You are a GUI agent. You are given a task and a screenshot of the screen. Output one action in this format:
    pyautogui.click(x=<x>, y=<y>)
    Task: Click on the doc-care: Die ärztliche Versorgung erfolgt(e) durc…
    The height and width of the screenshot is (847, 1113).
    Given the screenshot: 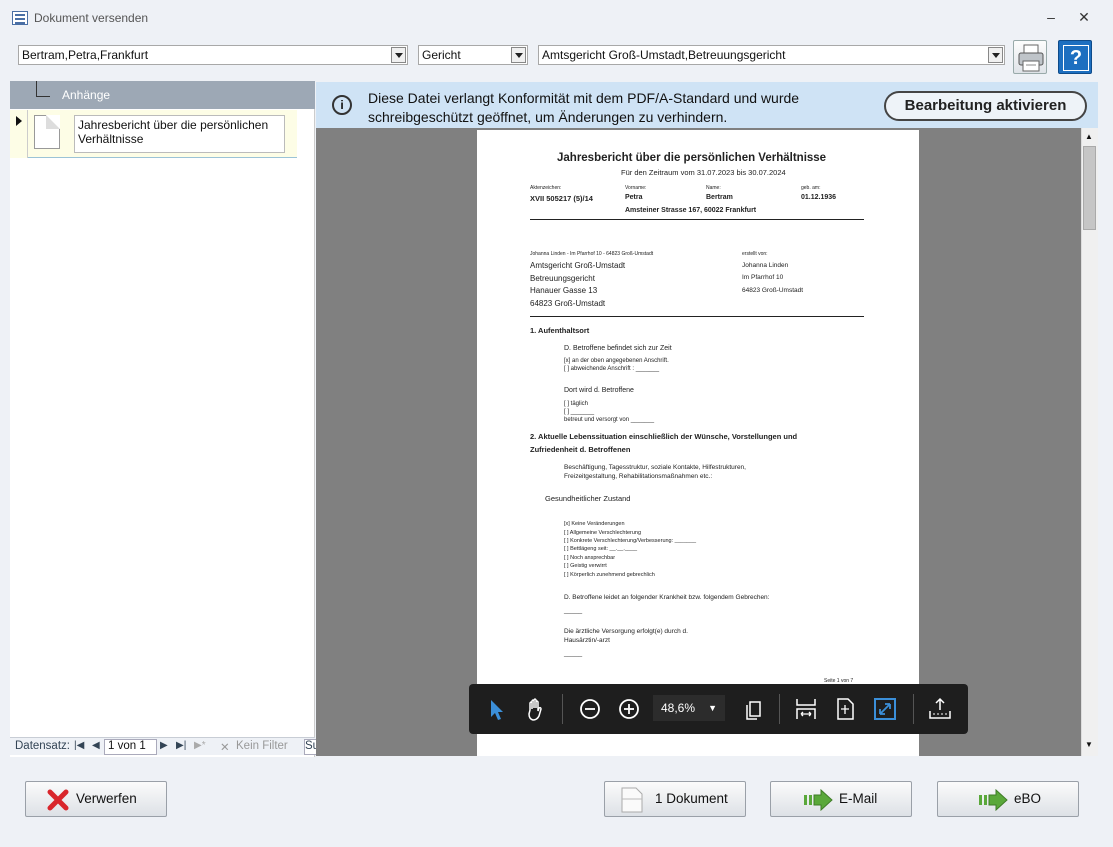 What is the action you would take?
    pyautogui.click(x=626, y=631)
    